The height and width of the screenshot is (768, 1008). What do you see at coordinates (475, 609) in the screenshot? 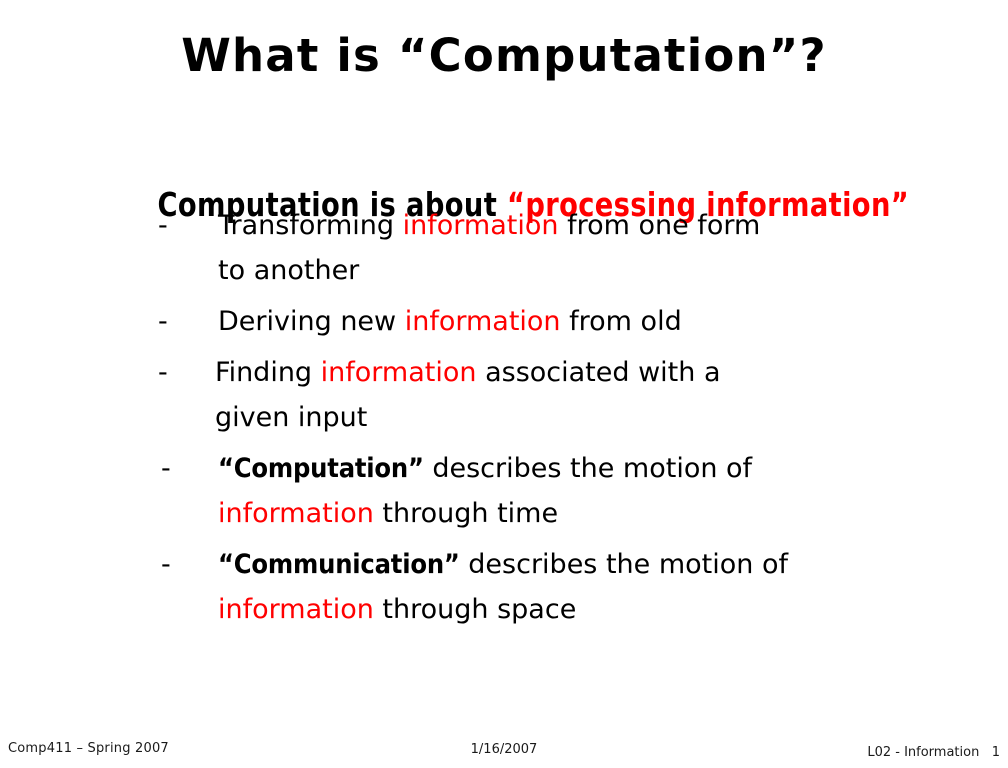
I see `bullet-text: through space` at bounding box center [475, 609].